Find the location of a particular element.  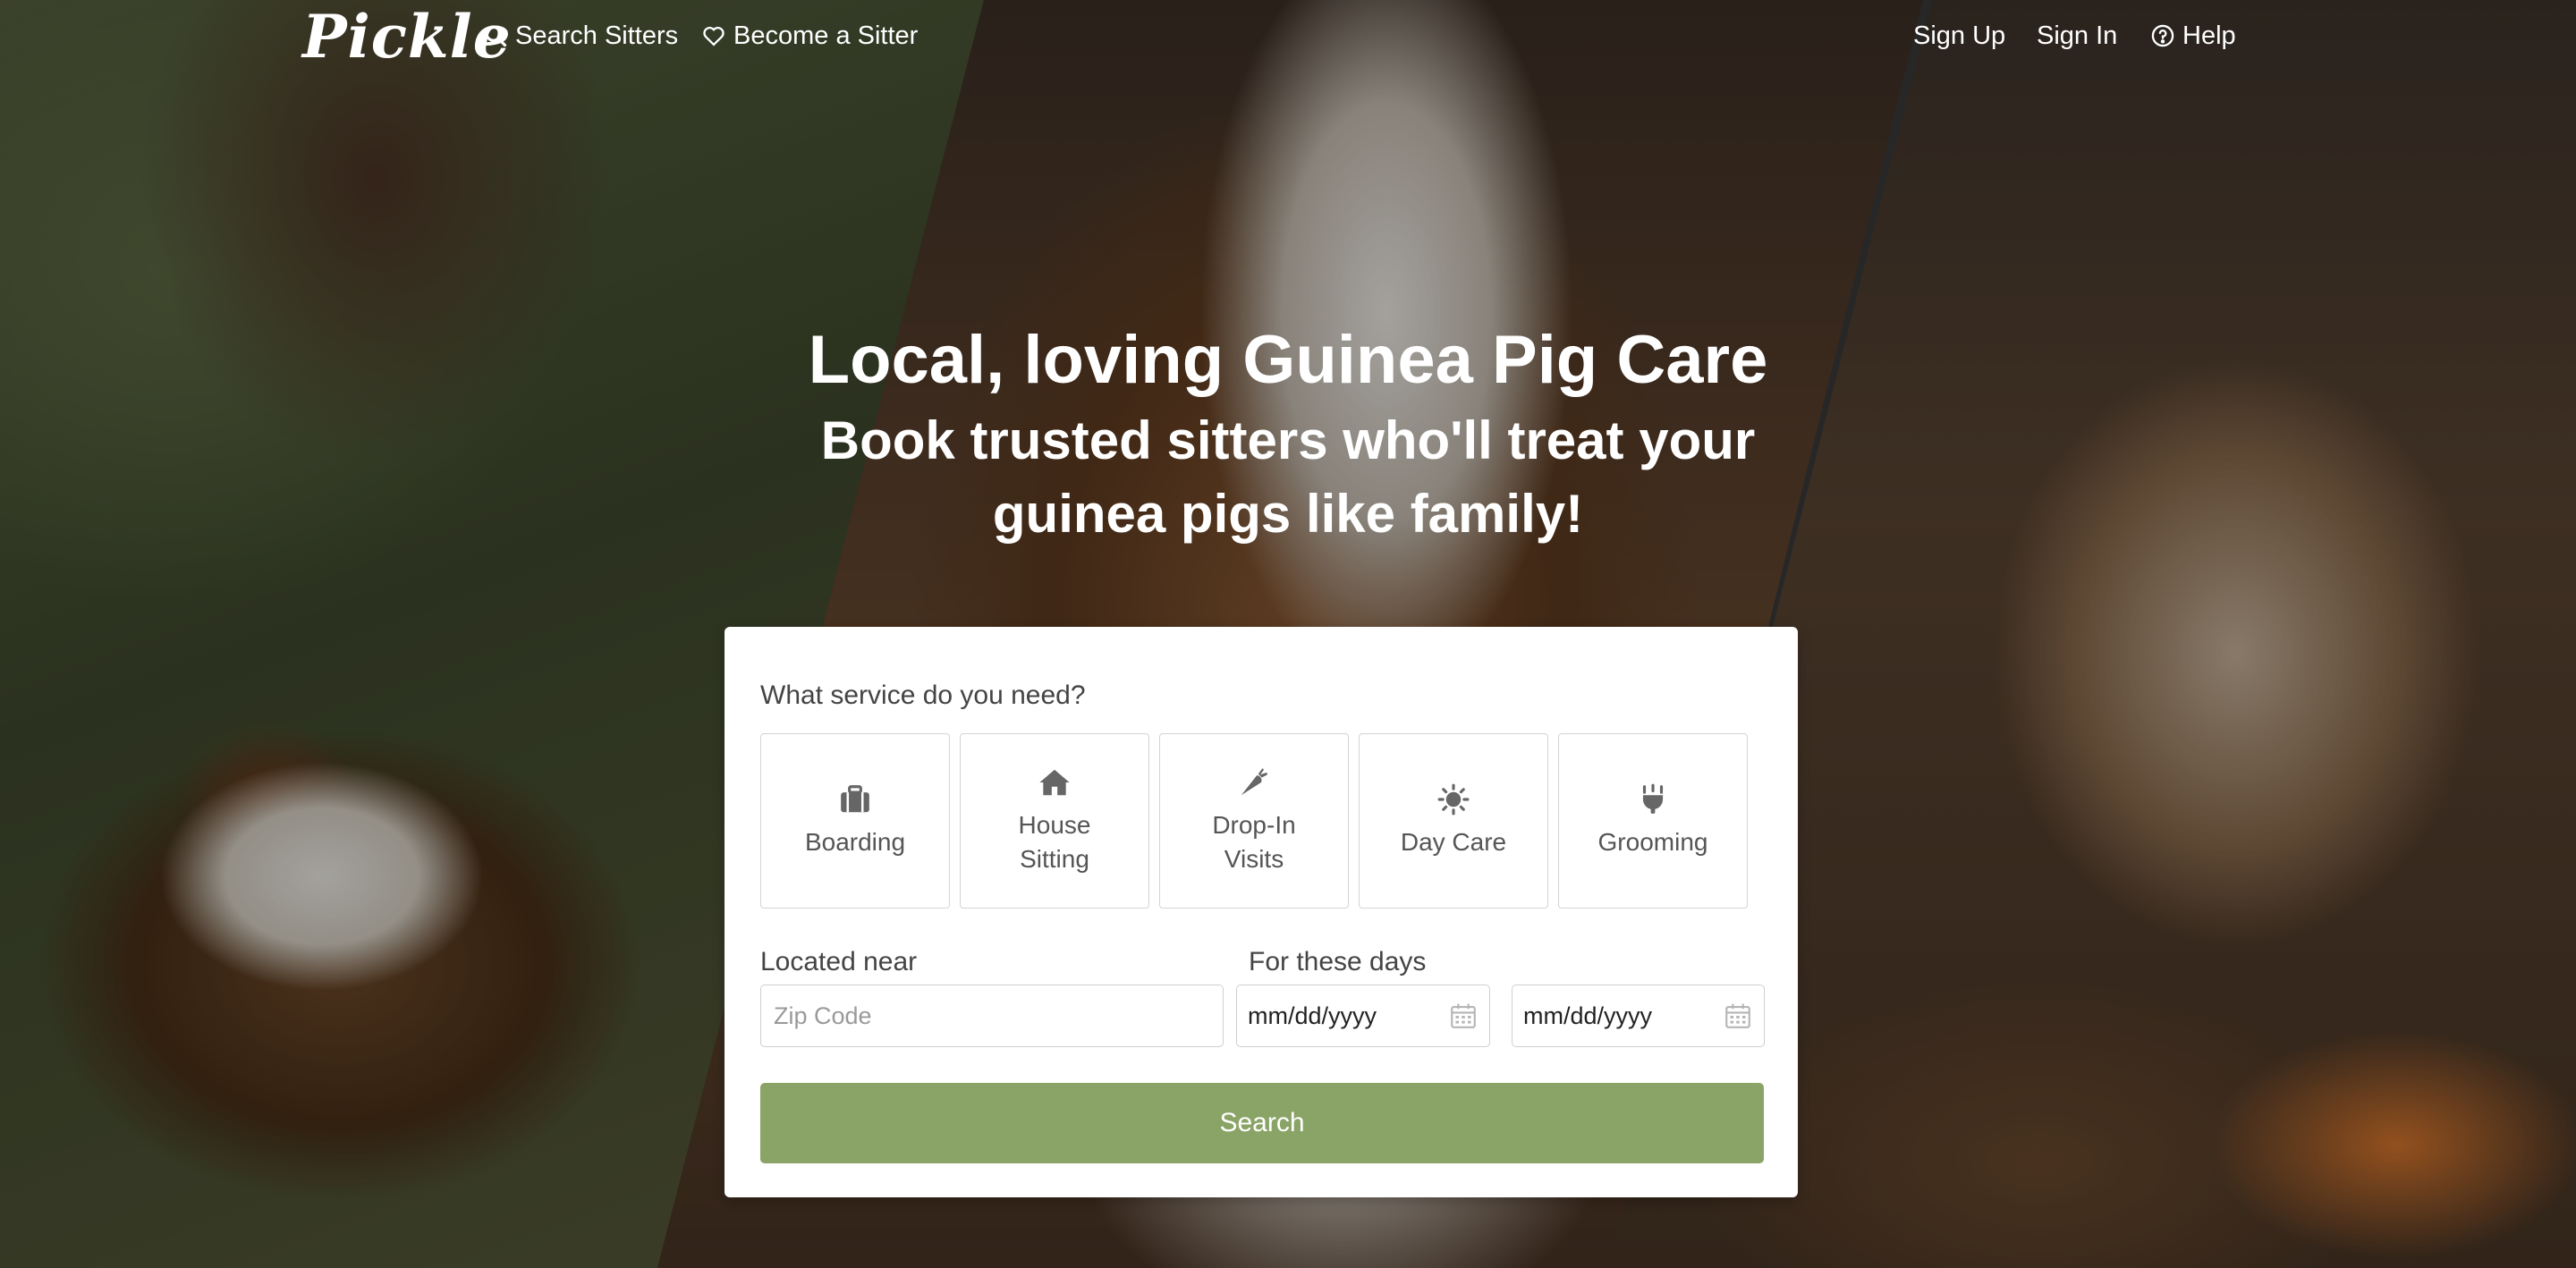

sun-icon is located at coordinates (1453, 799).